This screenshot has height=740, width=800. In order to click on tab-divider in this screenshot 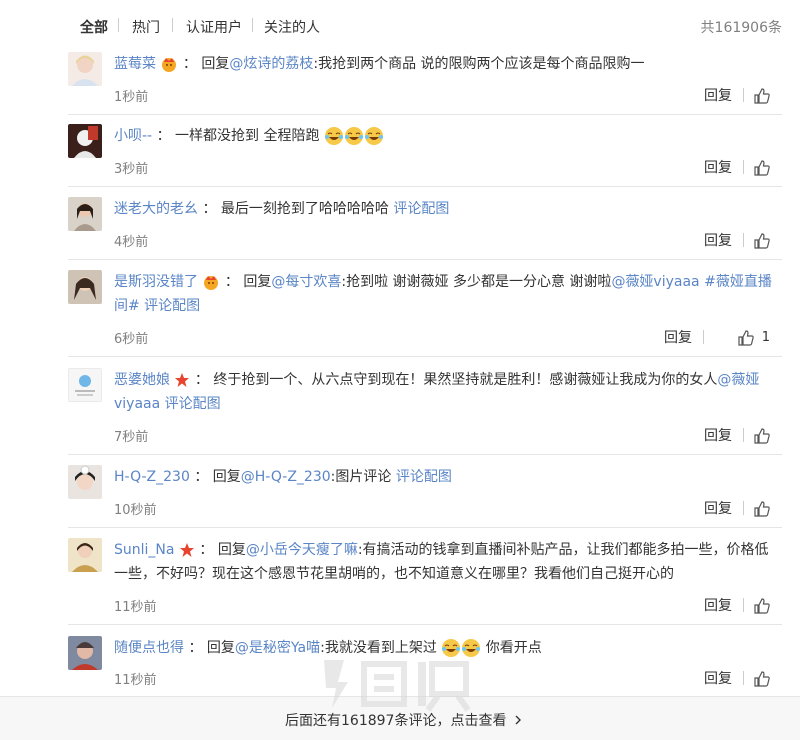, I will do `click(118, 25)`.